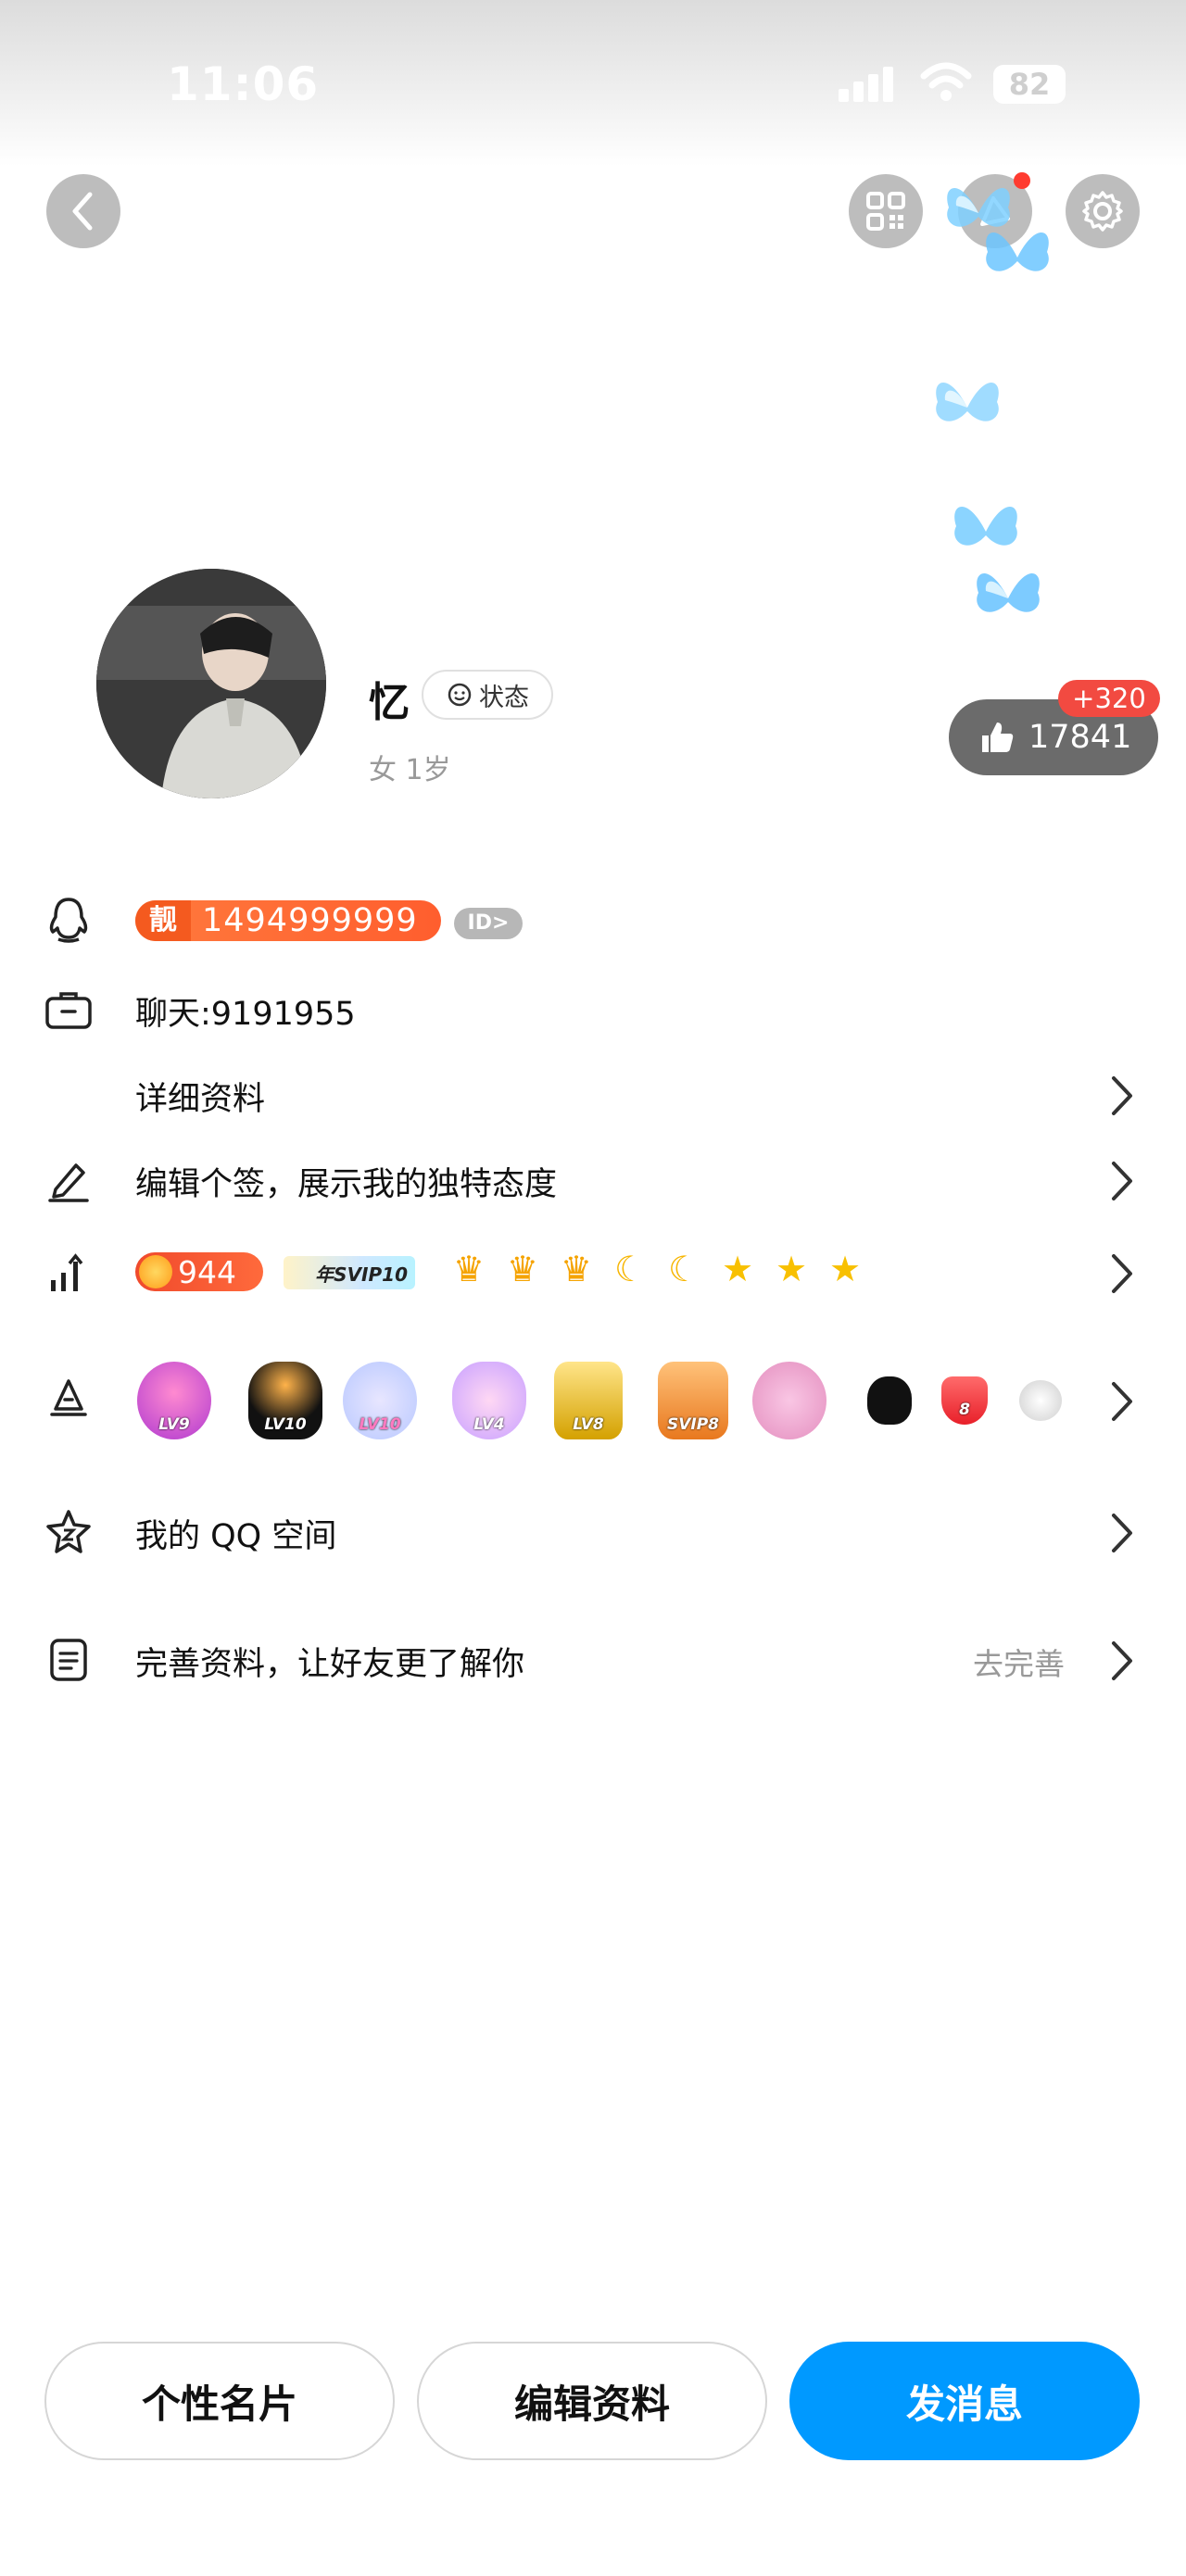 The width and height of the screenshot is (1186, 2576). I want to click on status-smile-icon, so click(460, 695).